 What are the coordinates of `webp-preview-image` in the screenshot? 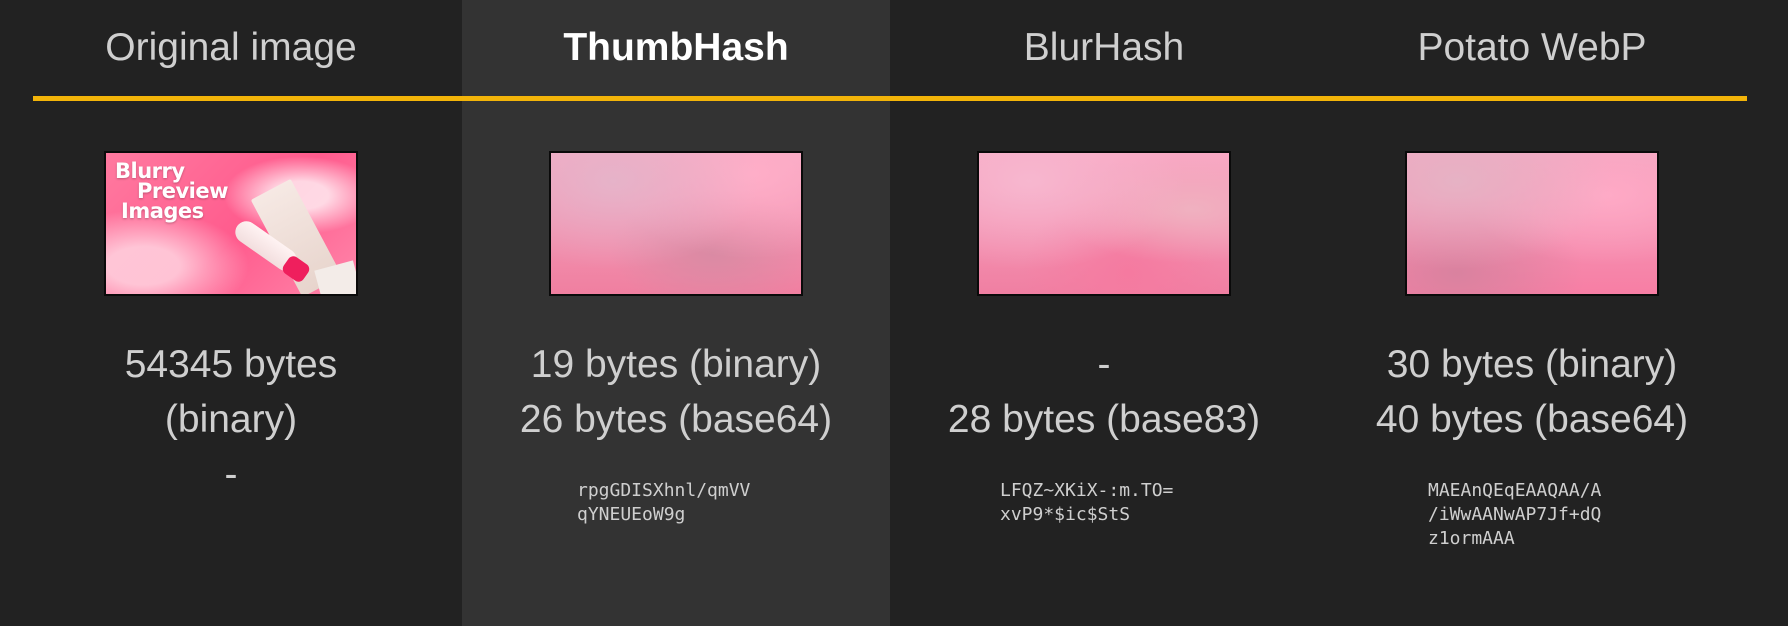 It's located at (1532, 223).